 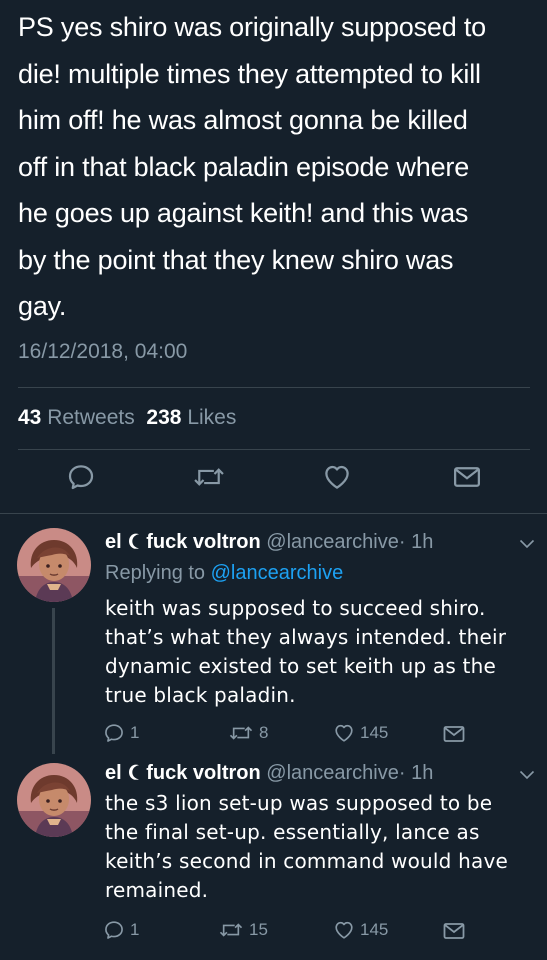 What do you see at coordinates (295, 608) in the screenshot?
I see `reply-text-line: keith was supposed to succeed shiro.` at bounding box center [295, 608].